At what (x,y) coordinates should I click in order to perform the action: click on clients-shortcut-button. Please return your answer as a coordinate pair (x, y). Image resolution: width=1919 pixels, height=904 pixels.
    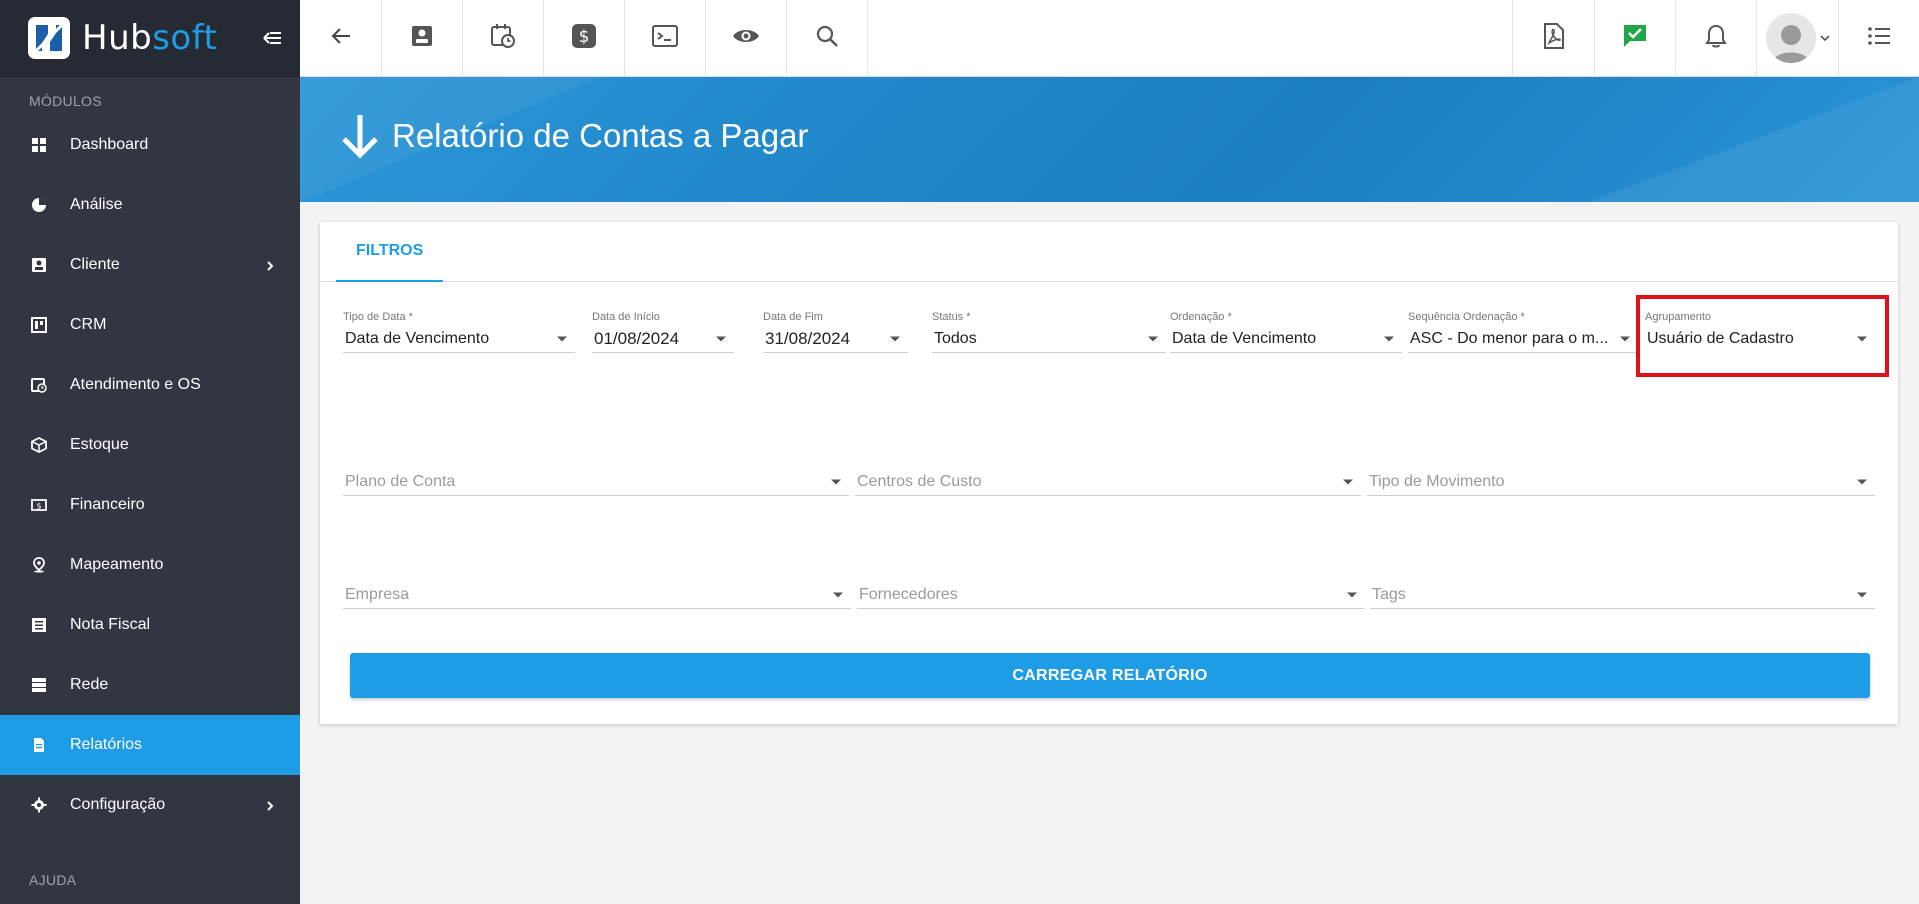
    Looking at the image, I should click on (422, 38).